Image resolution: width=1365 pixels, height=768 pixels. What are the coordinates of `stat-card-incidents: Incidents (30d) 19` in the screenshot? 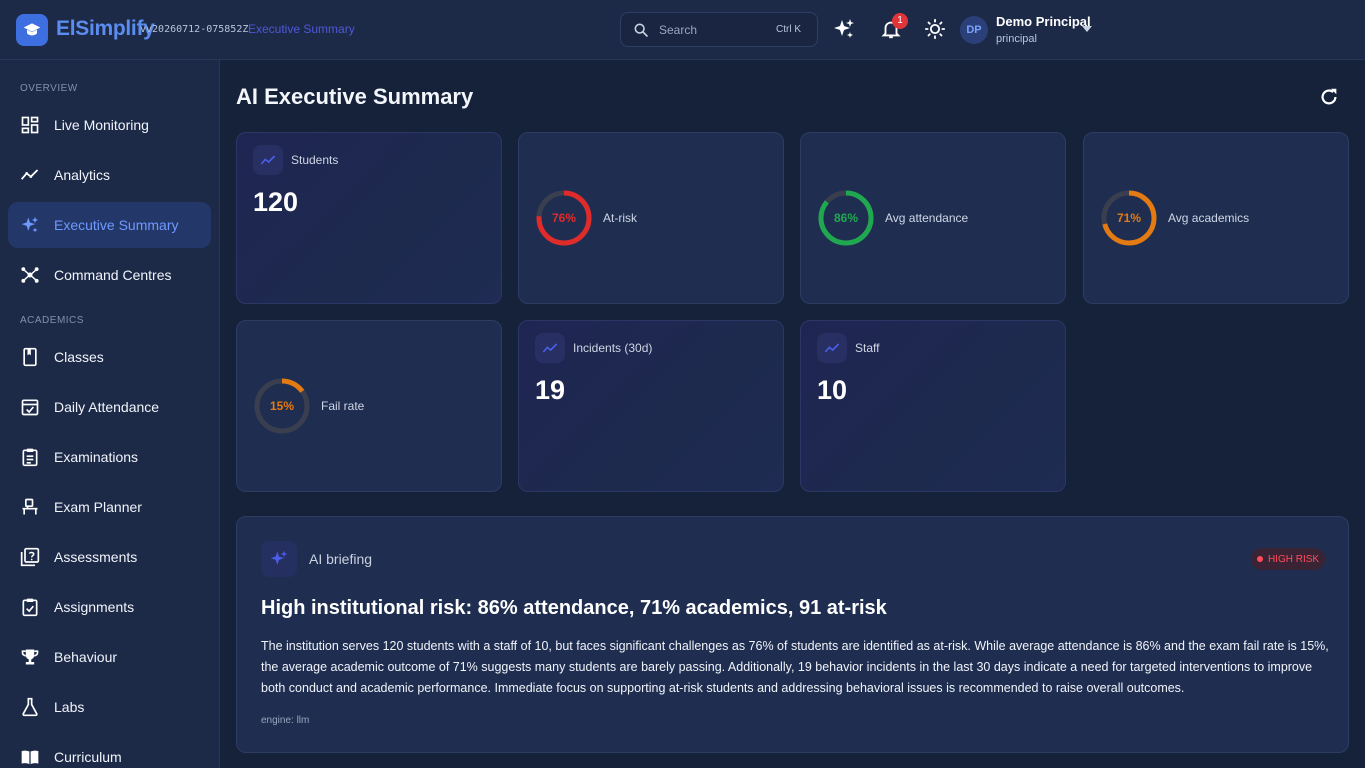 It's located at (651, 406).